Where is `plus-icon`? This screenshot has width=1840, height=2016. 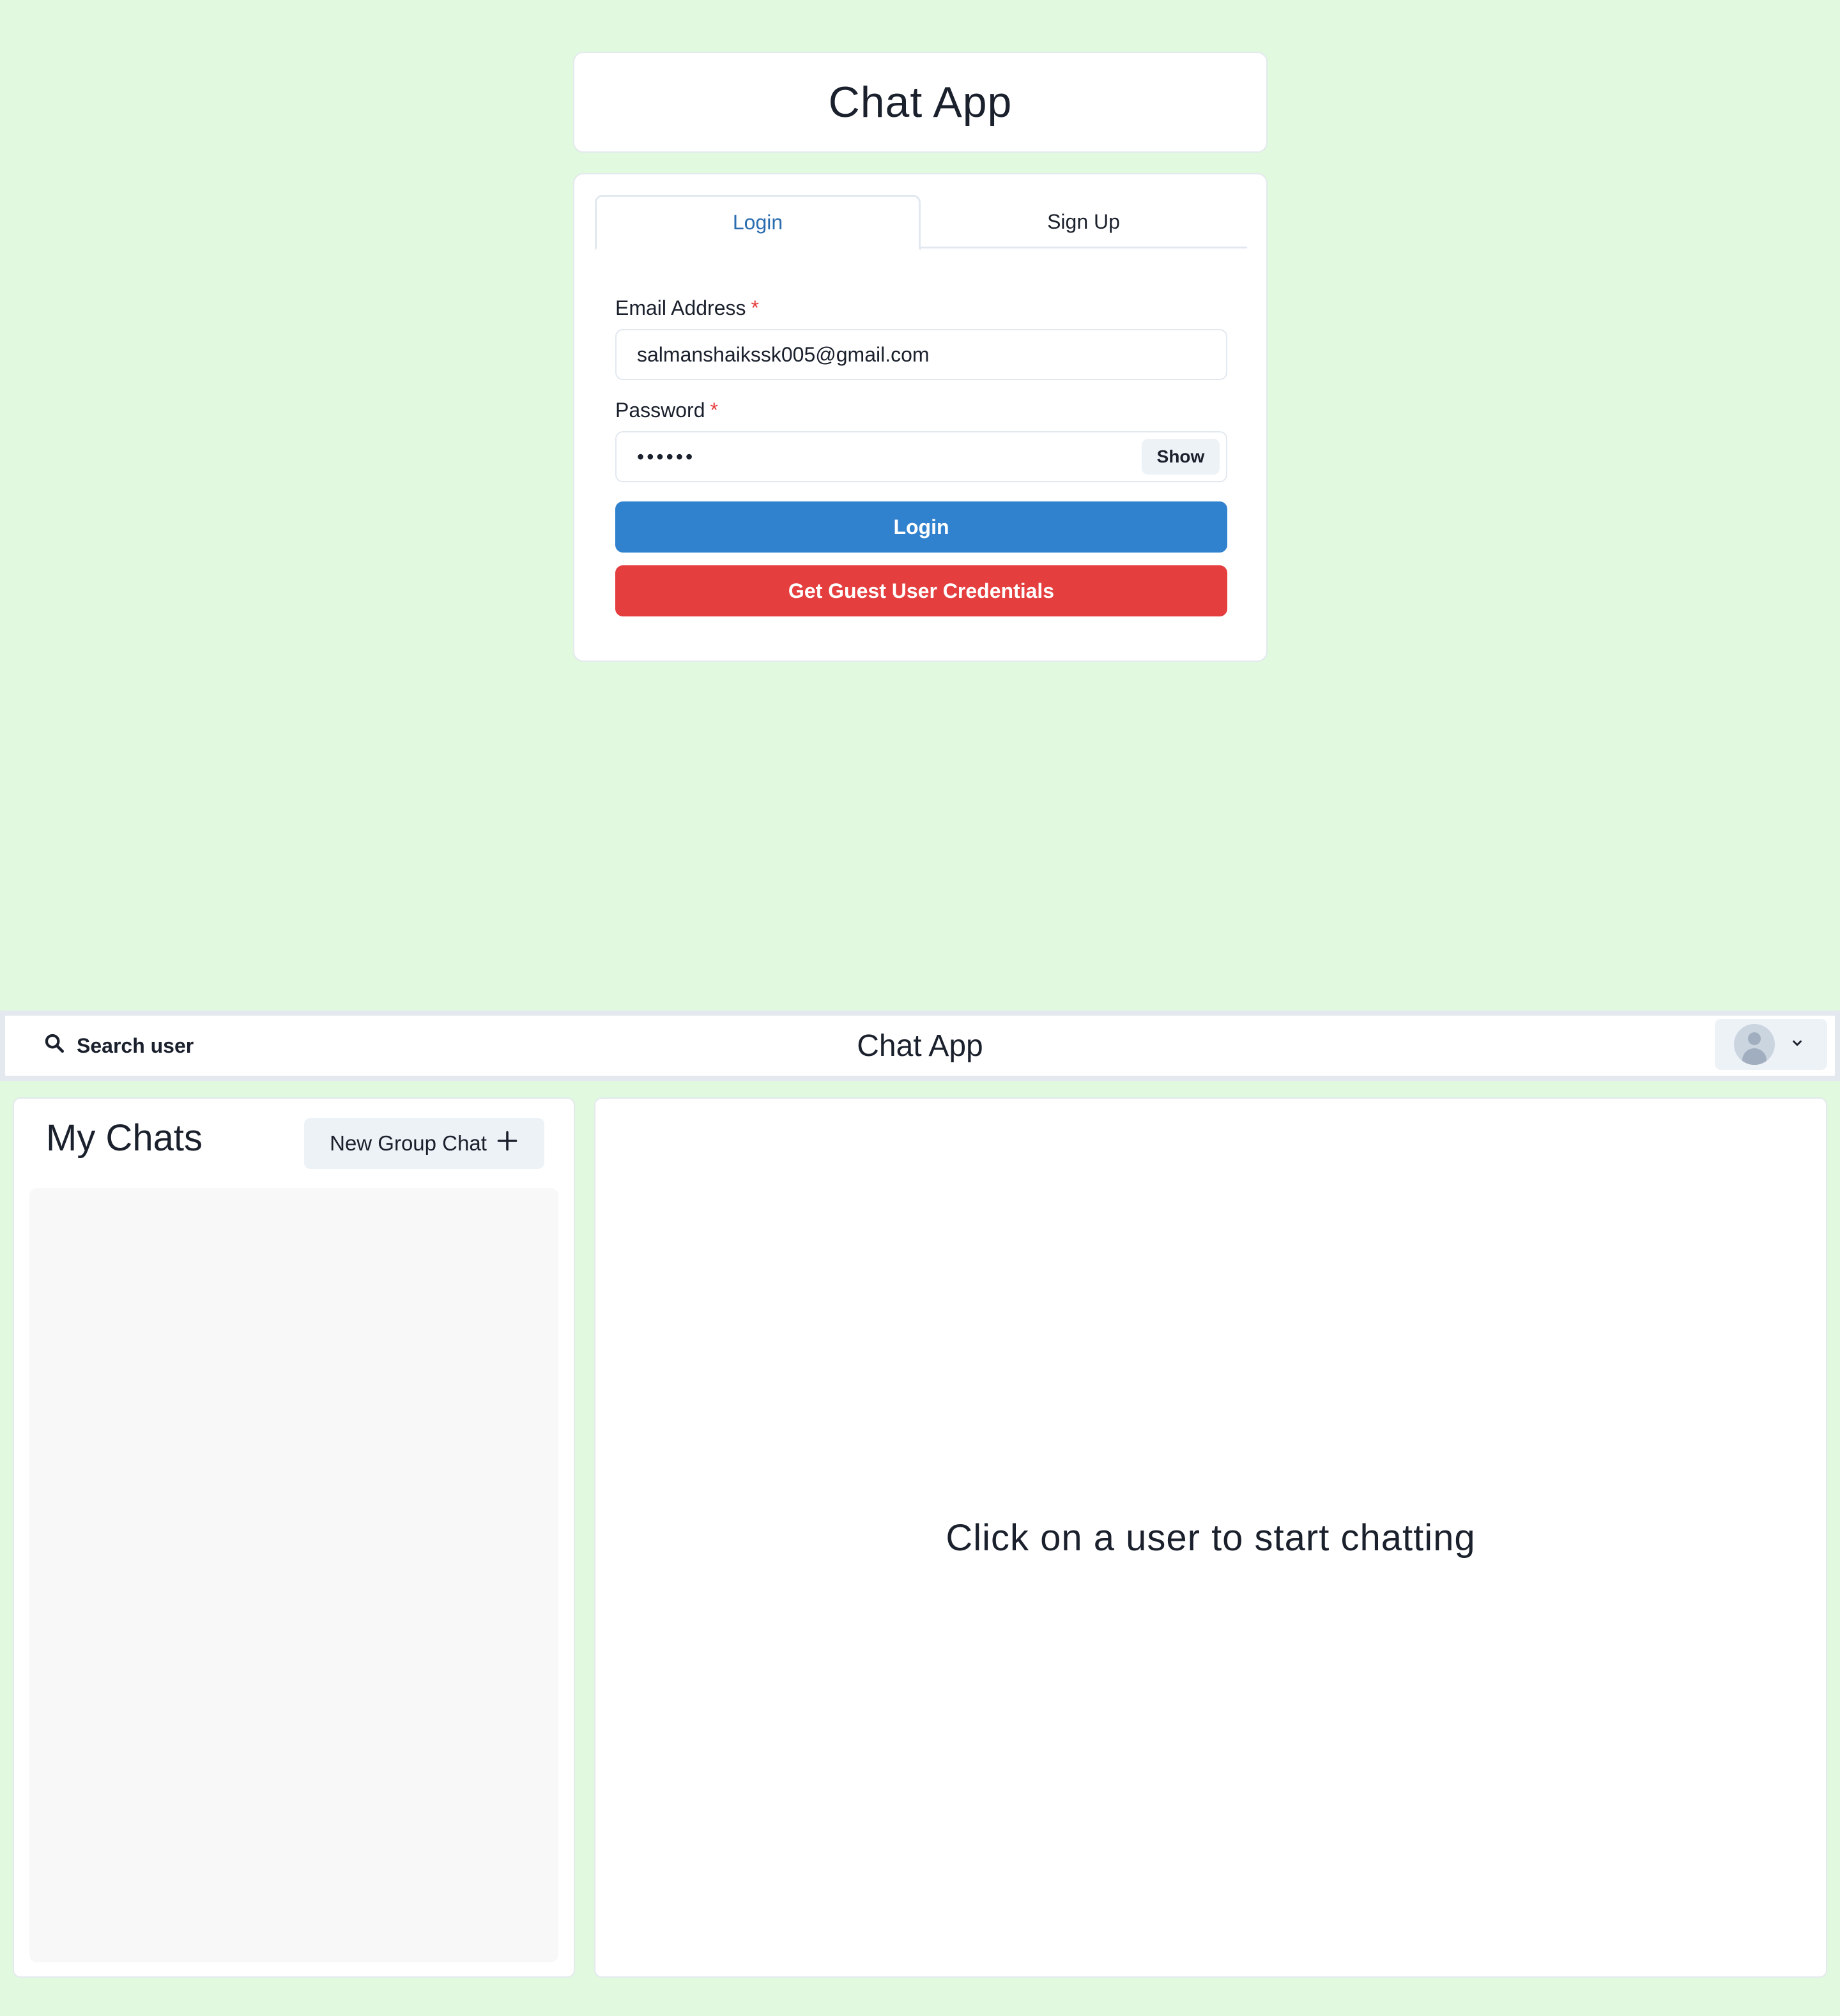
plus-icon is located at coordinates (507, 1143).